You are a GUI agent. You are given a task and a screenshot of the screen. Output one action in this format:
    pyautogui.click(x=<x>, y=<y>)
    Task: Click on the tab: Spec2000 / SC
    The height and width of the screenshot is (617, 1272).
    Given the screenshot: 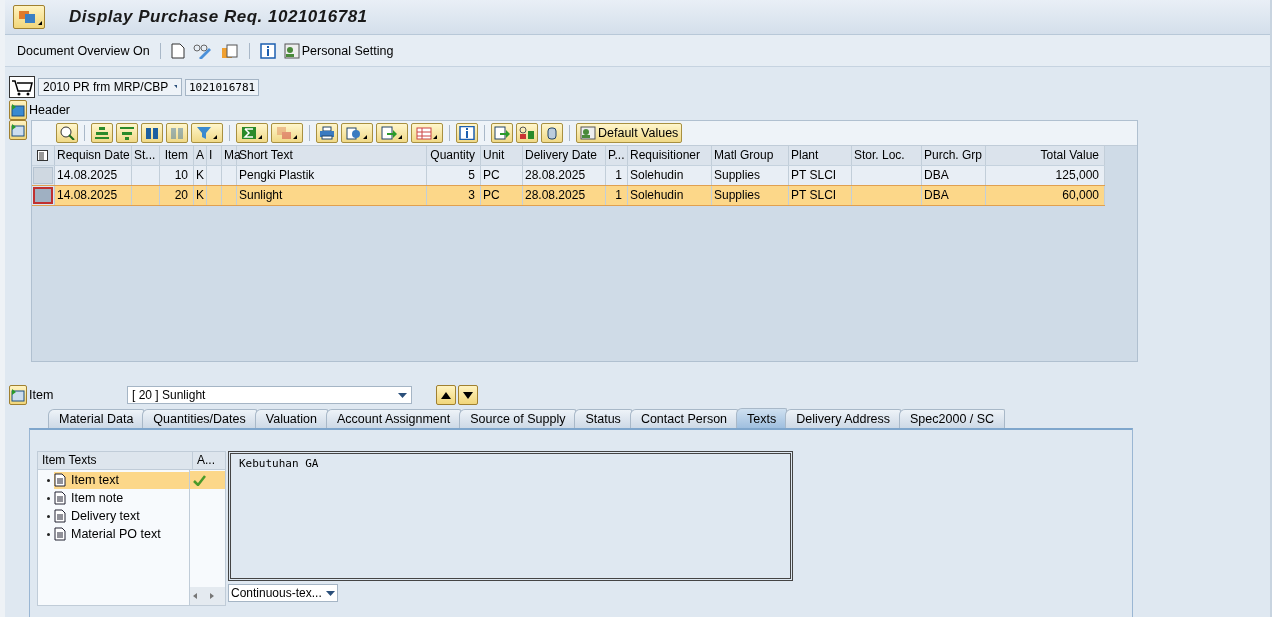 What is the action you would take?
    pyautogui.click(x=952, y=418)
    